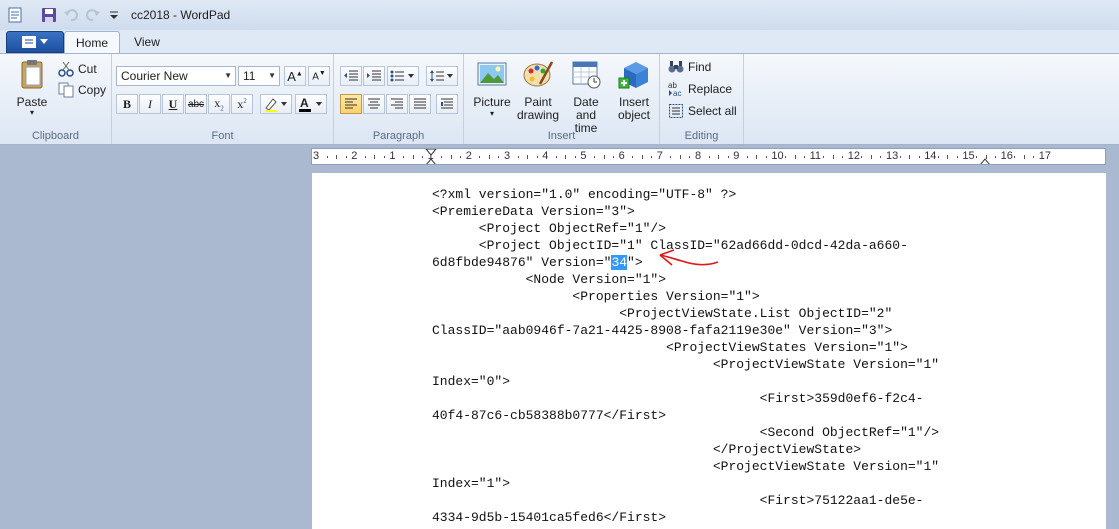 The height and width of the screenshot is (529, 1119). Describe the element at coordinates (583, 156) in the screenshot. I see `ruler-number: 5` at that location.